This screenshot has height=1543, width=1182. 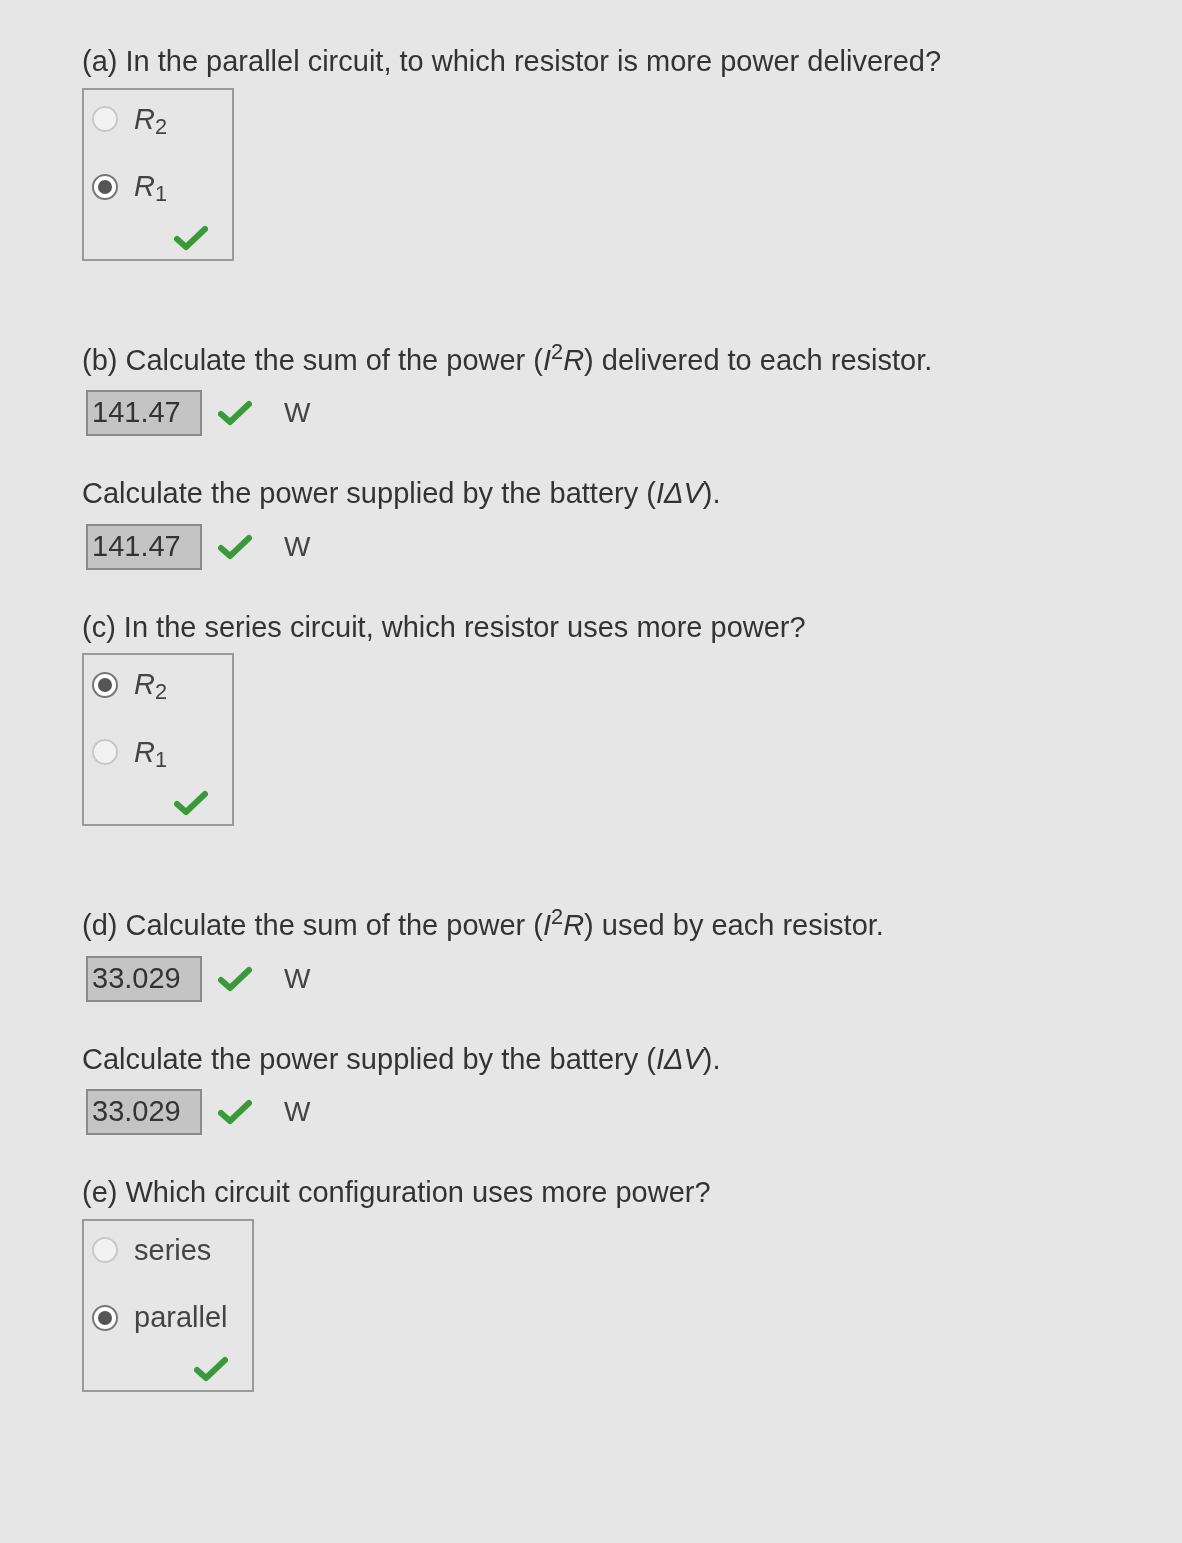 What do you see at coordinates (181, 1317) in the screenshot?
I see `option-label: parallel` at bounding box center [181, 1317].